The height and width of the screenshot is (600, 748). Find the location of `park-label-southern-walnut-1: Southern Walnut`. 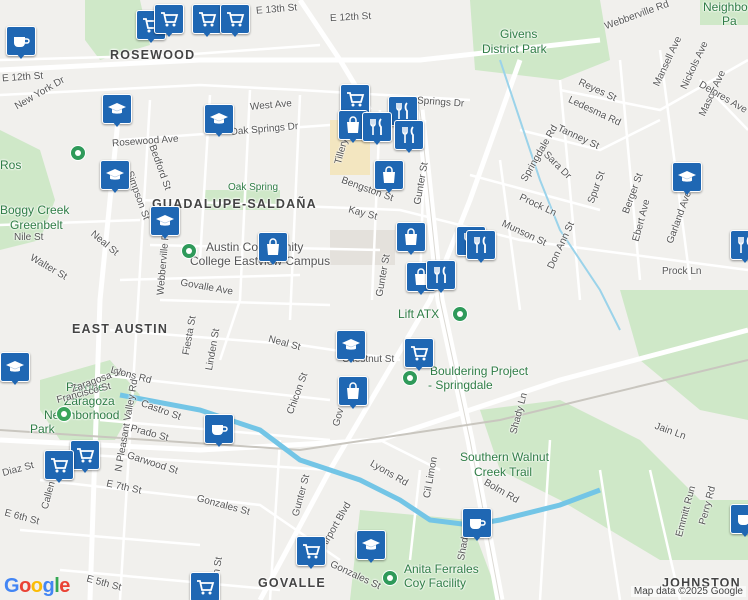

park-label-southern-walnut-1: Southern Walnut is located at coordinates (504, 457).